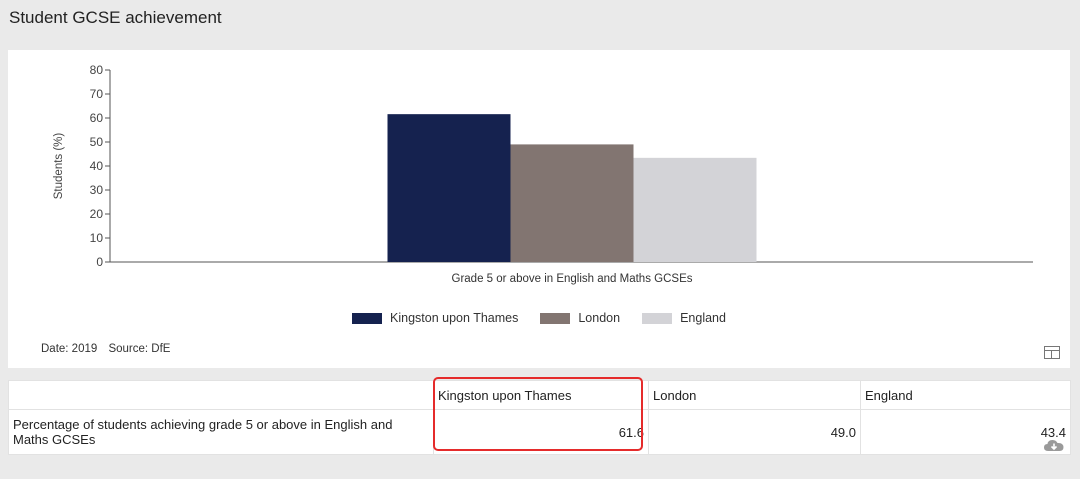  What do you see at coordinates (965, 432) in the screenshot?
I see `cell-england: 43.4` at bounding box center [965, 432].